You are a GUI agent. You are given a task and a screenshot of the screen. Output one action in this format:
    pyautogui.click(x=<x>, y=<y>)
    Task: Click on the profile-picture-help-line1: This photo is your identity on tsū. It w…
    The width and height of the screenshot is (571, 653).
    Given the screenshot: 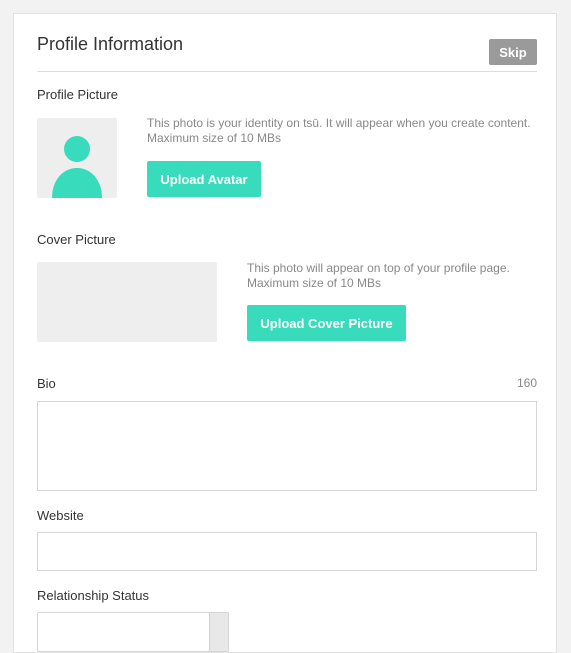 What is the action you would take?
    pyautogui.click(x=339, y=123)
    